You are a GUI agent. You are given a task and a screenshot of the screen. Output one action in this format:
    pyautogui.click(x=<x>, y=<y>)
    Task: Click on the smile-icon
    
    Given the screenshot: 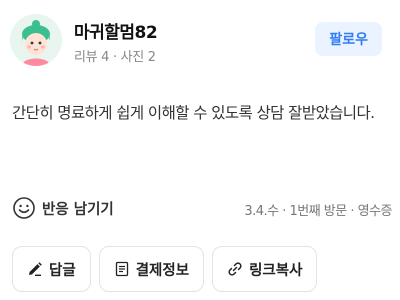 What is the action you would take?
    pyautogui.click(x=24, y=208)
    